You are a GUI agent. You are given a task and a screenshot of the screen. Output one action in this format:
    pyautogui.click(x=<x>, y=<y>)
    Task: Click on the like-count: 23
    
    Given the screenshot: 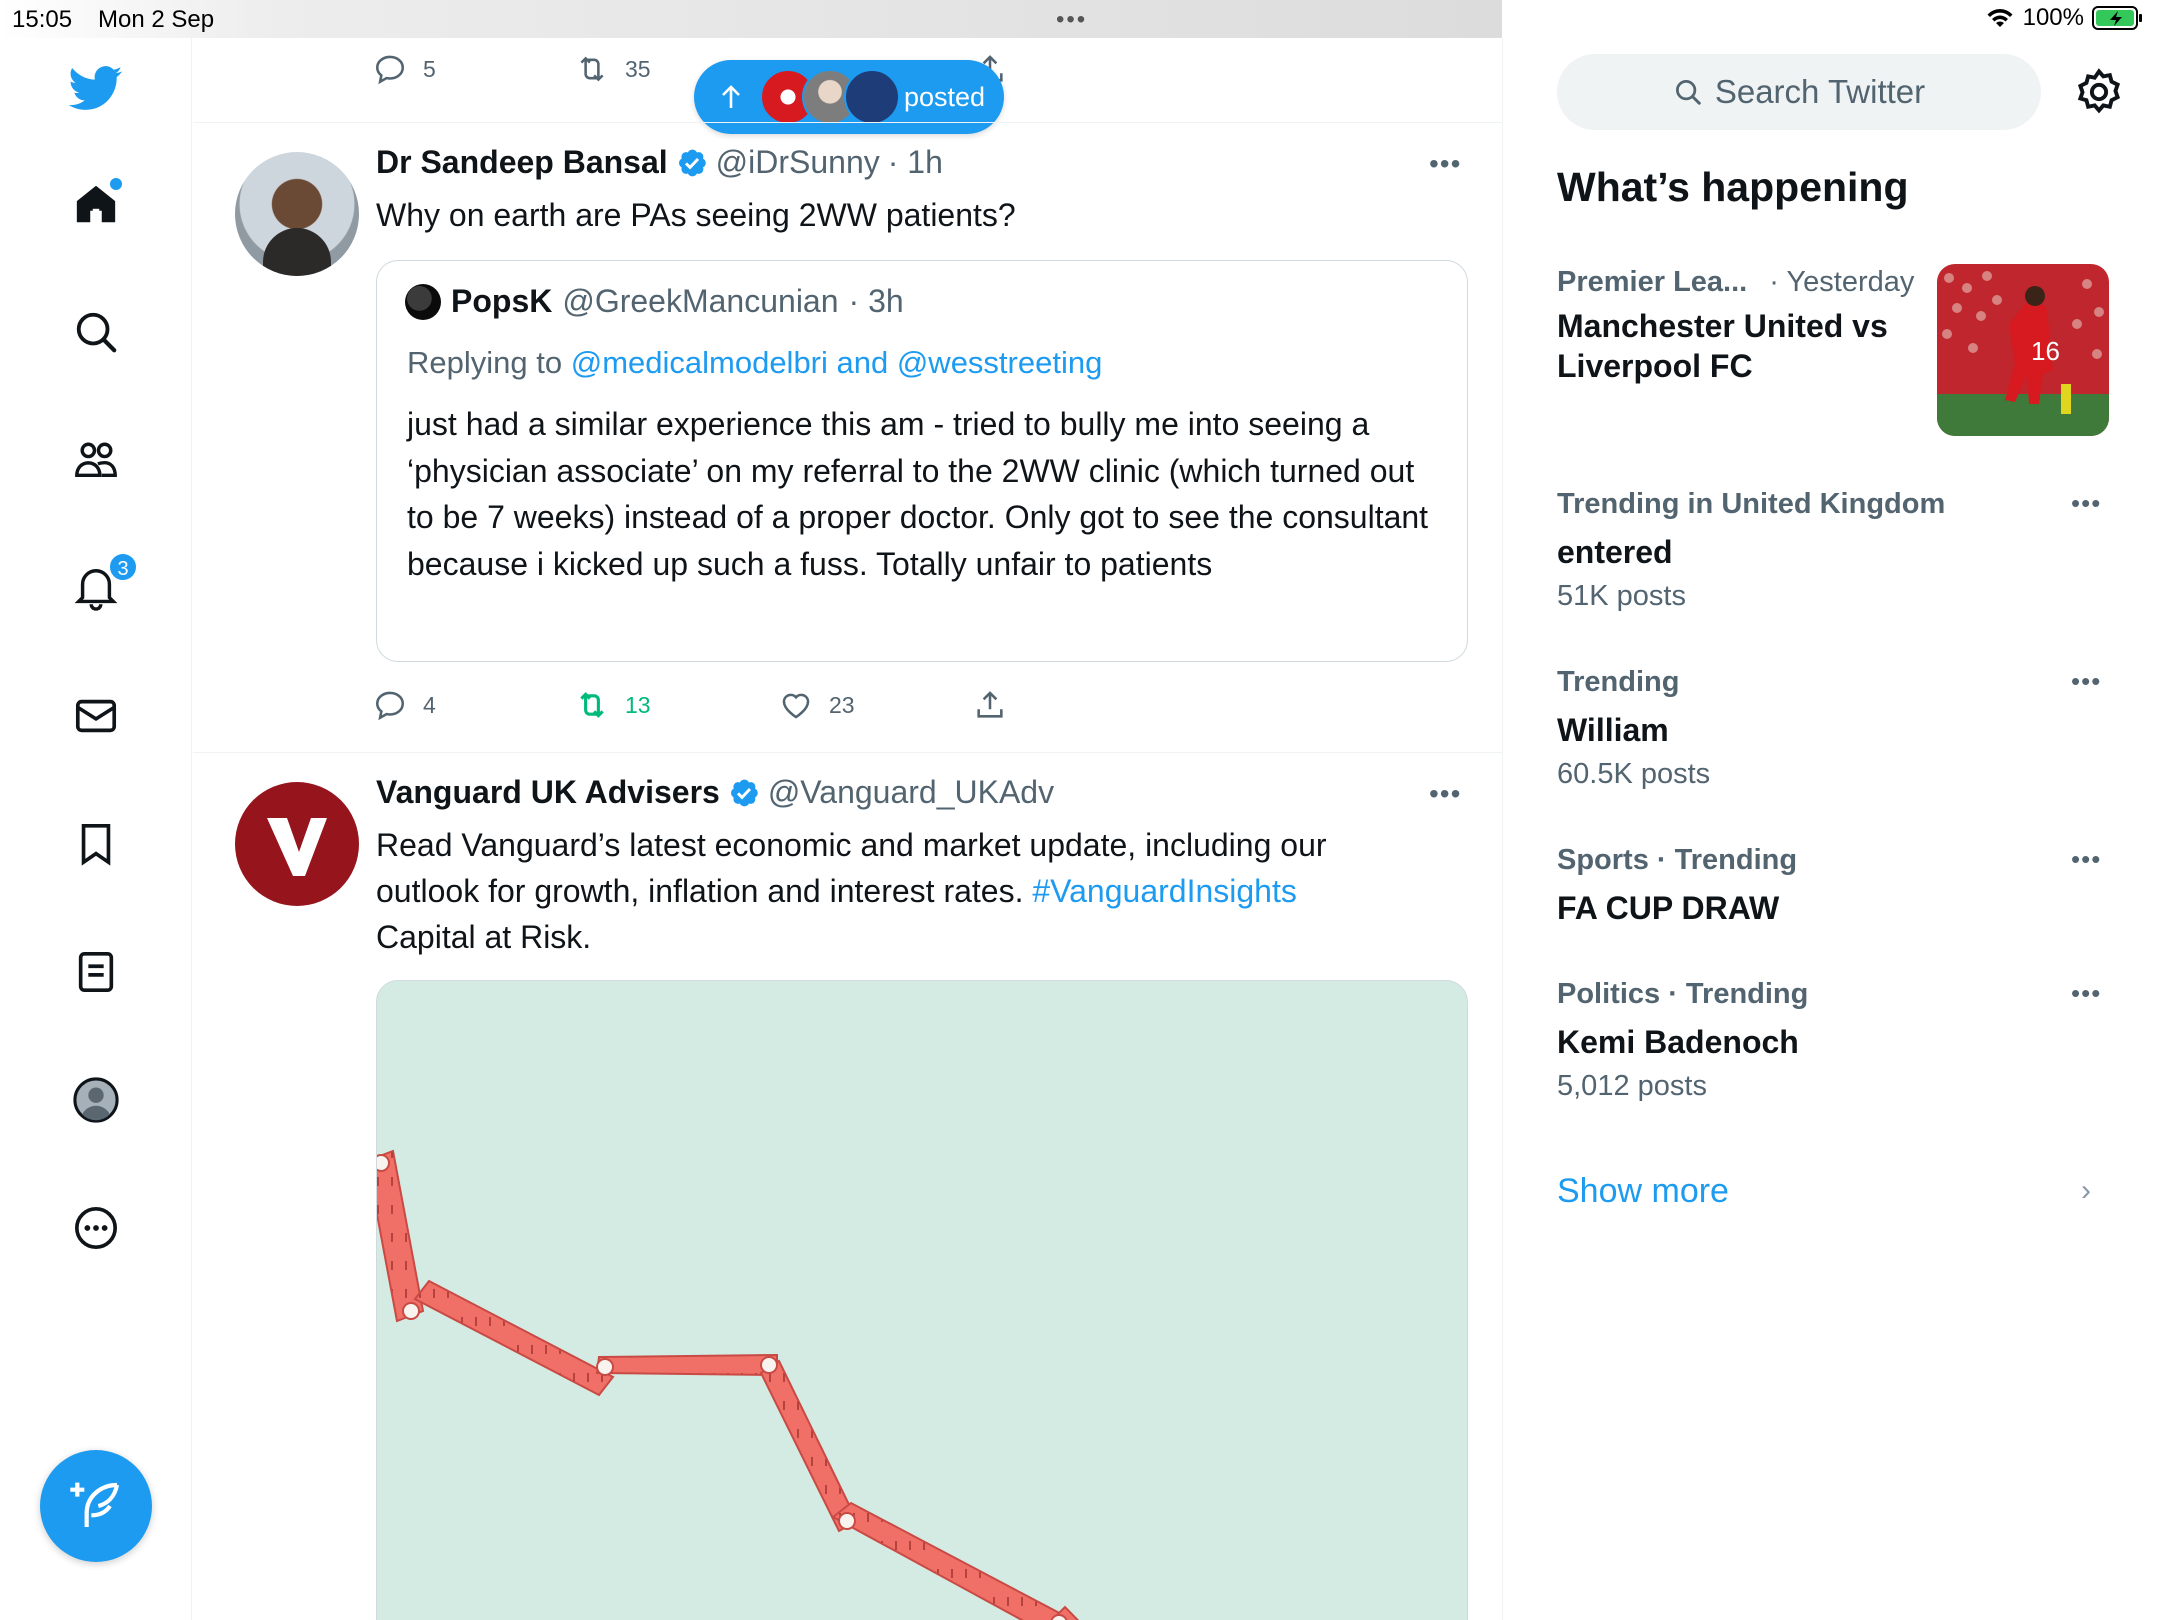 What is the action you would take?
    pyautogui.click(x=842, y=704)
    